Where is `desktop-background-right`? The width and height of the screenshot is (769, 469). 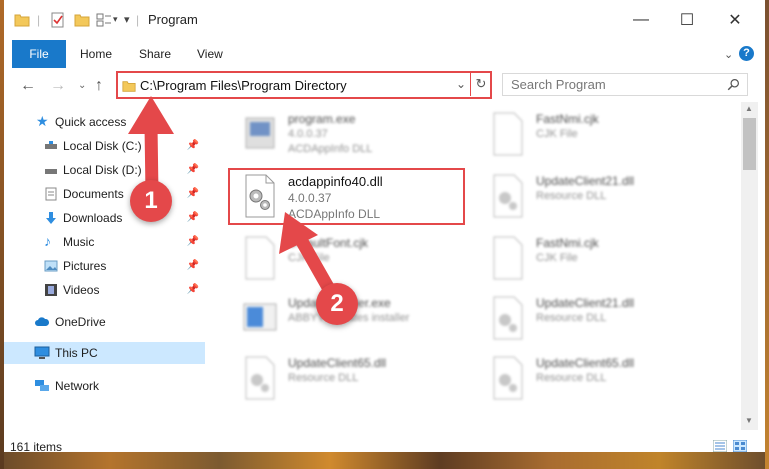 desktop-background-right is located at coordinates (767, 234).